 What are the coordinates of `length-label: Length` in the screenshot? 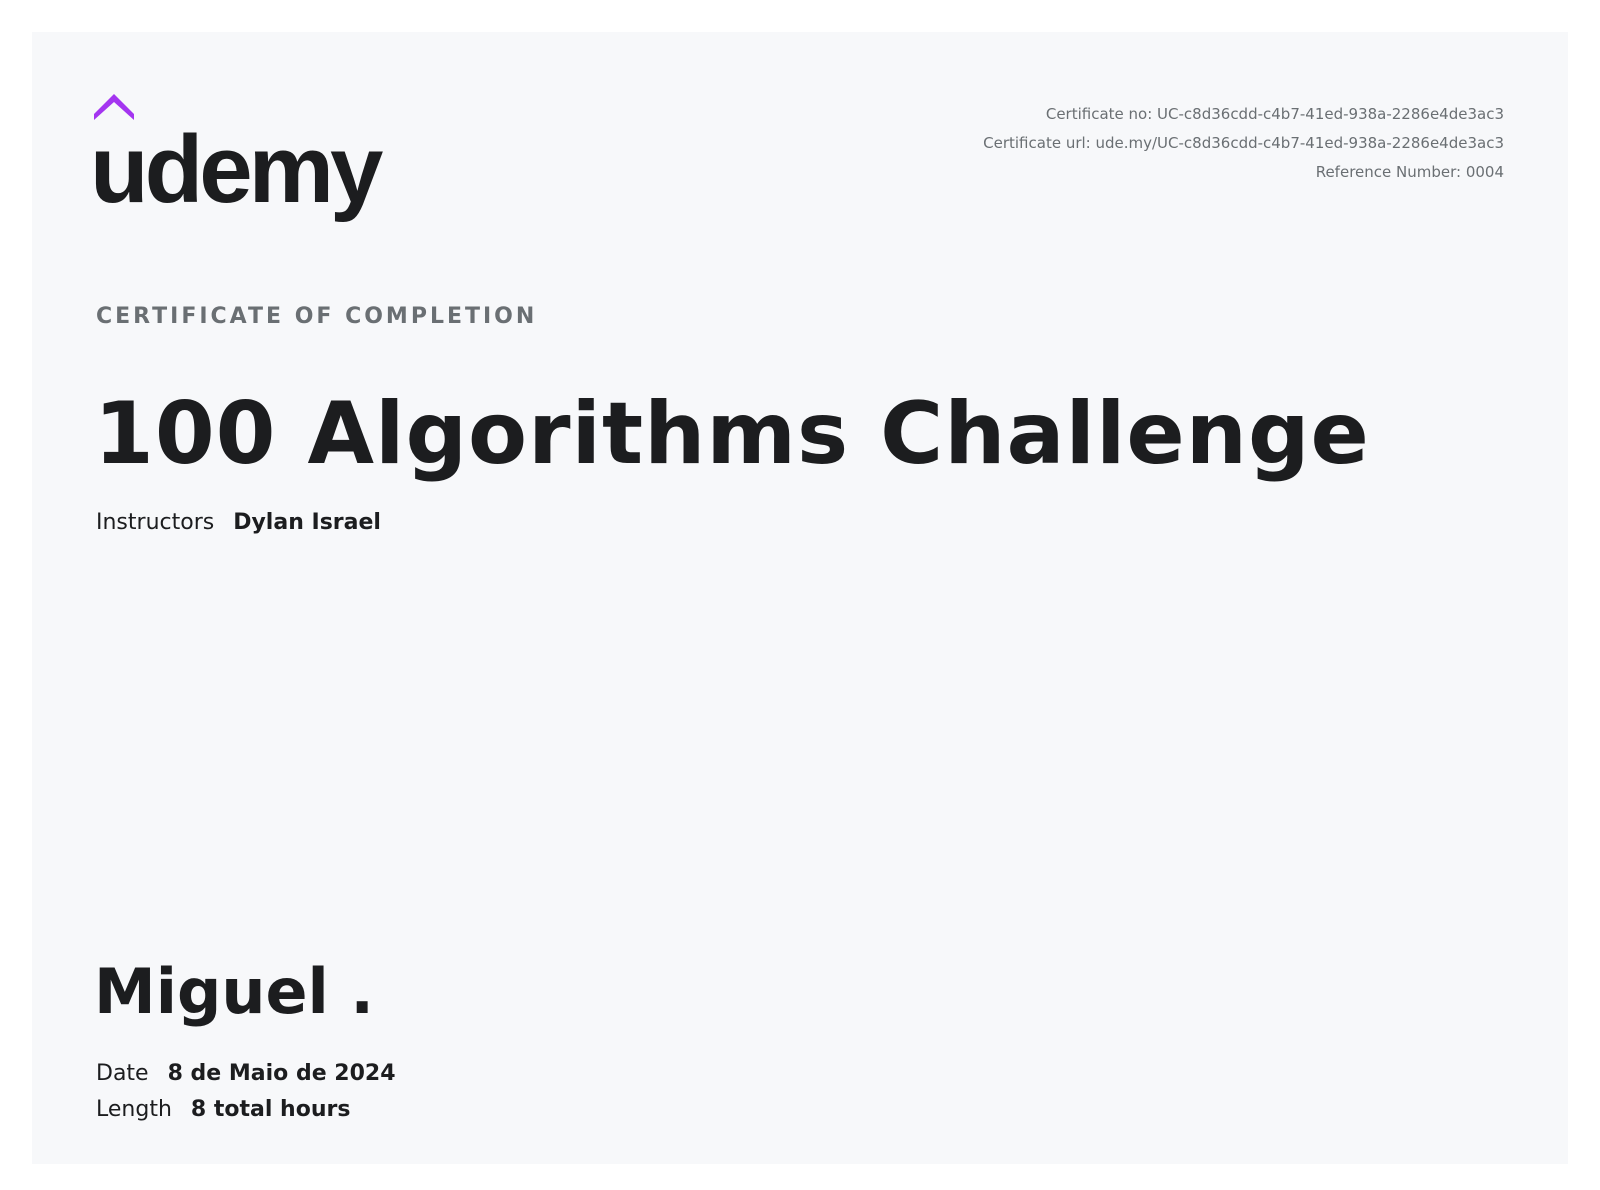 It's located at (134, 1109).